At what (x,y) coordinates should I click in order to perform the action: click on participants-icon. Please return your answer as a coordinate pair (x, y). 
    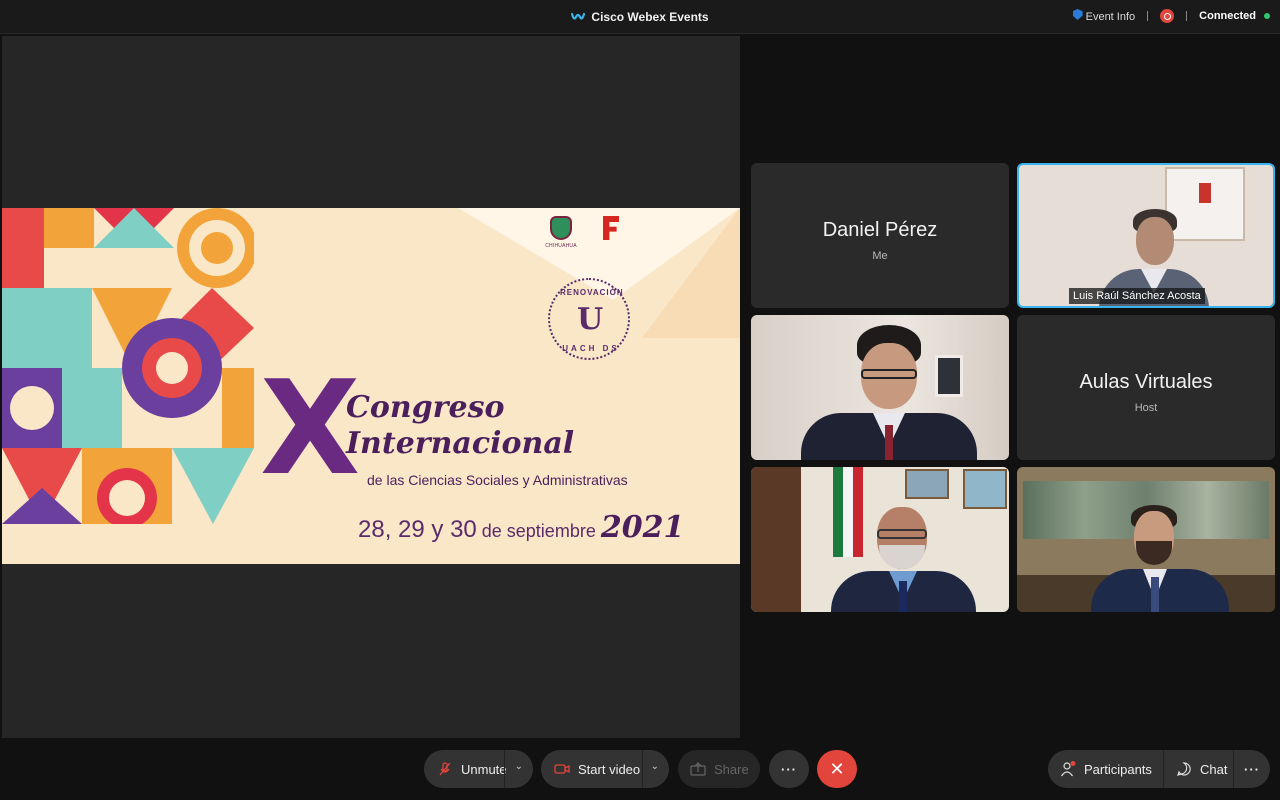
    Looking at the image, I should click on (1068, 769).